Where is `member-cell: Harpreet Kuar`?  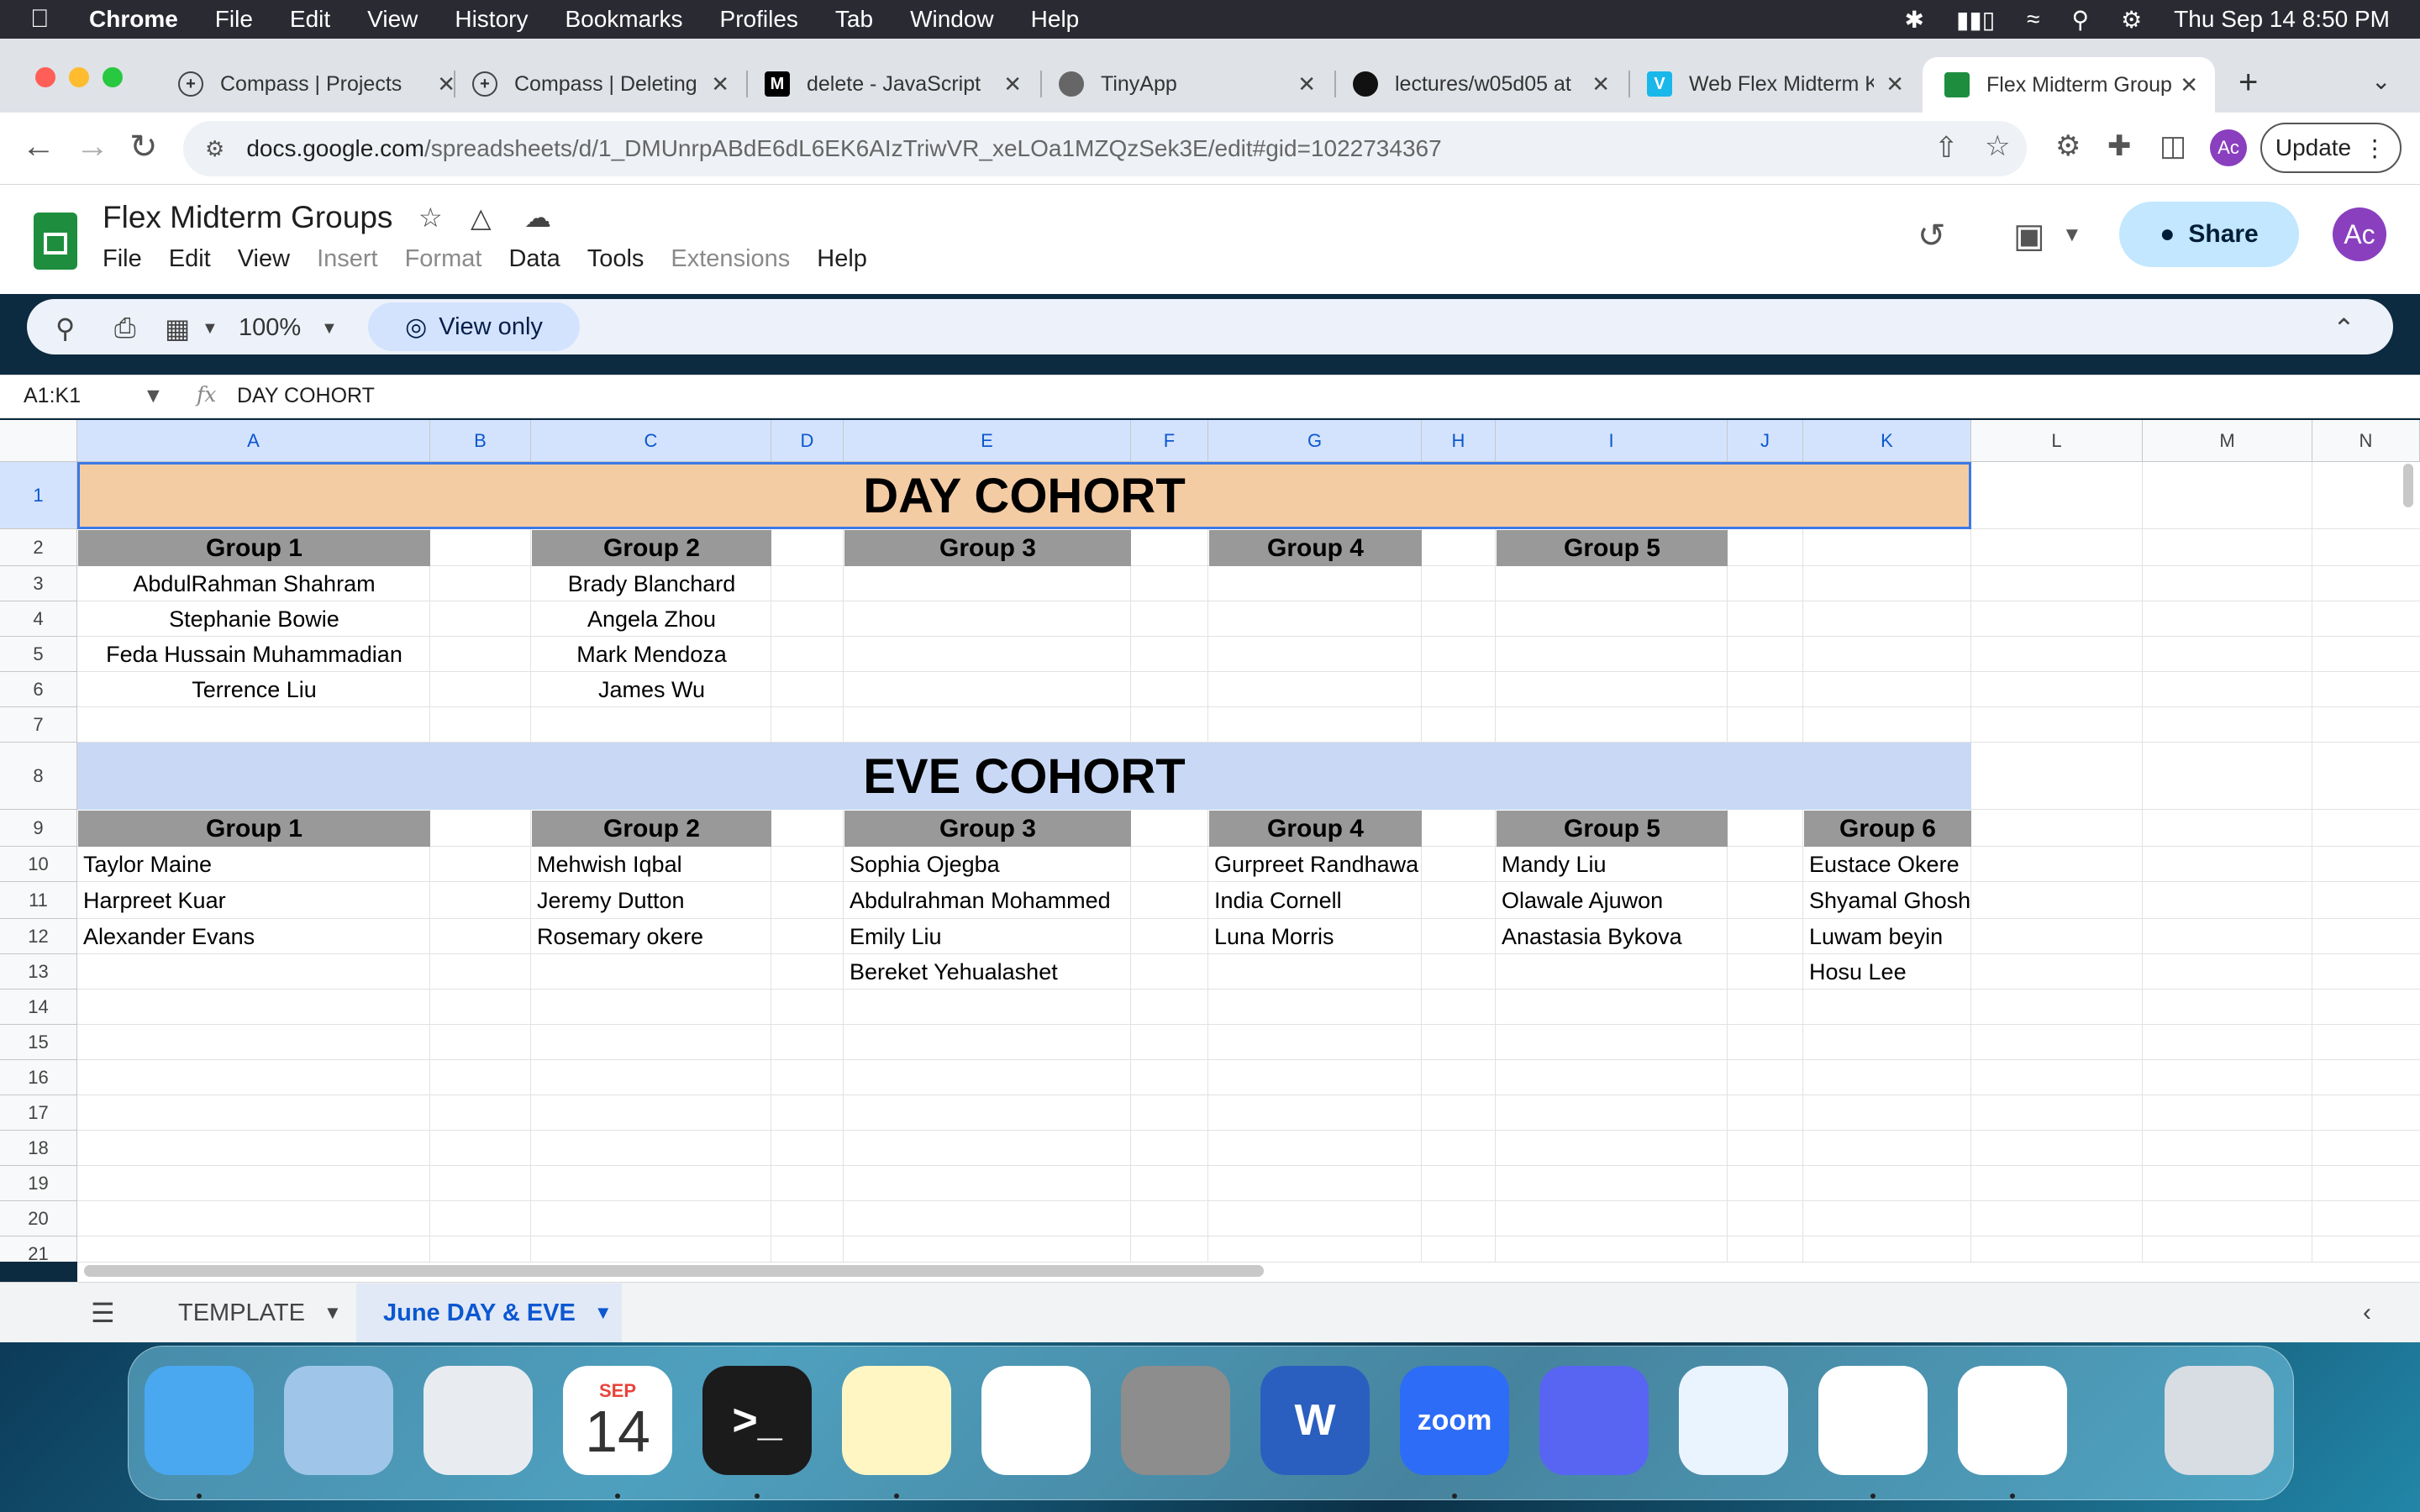
member-cell: Harpreet Kuar is located at coordinates (254, 900).